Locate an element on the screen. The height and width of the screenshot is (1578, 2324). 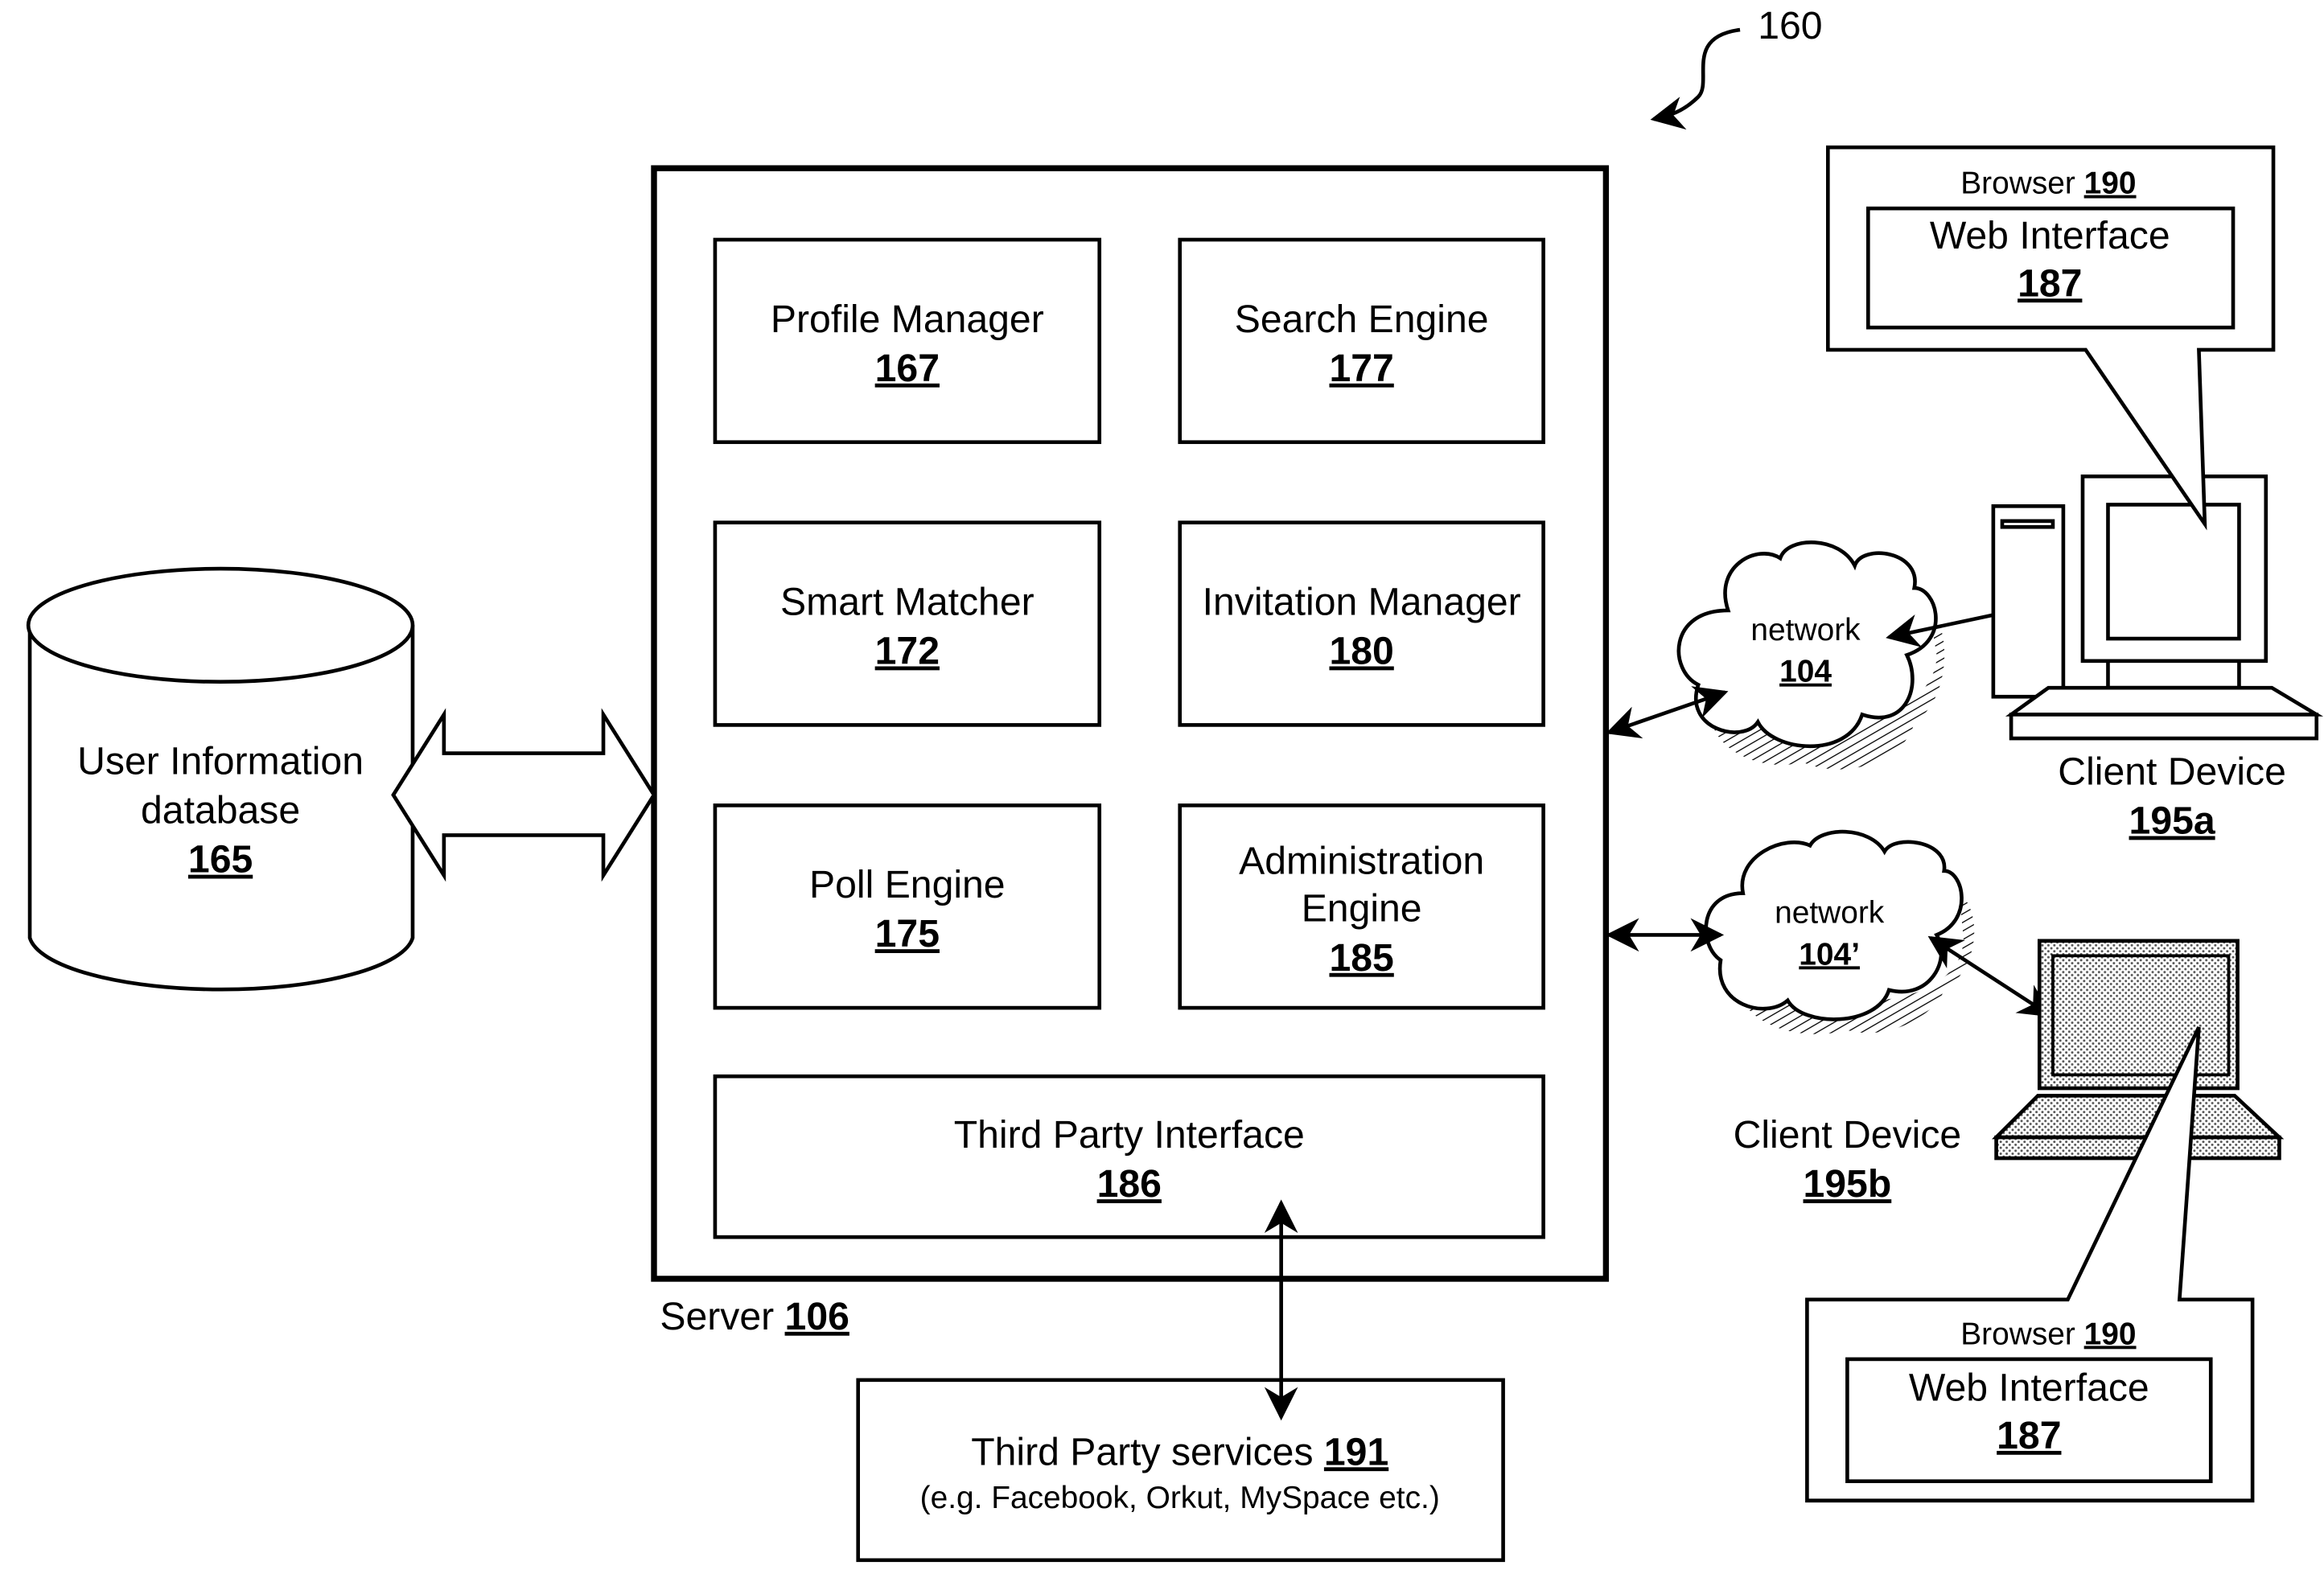
user-information-database: User Information database 165 is located at coordinates (221, 779).